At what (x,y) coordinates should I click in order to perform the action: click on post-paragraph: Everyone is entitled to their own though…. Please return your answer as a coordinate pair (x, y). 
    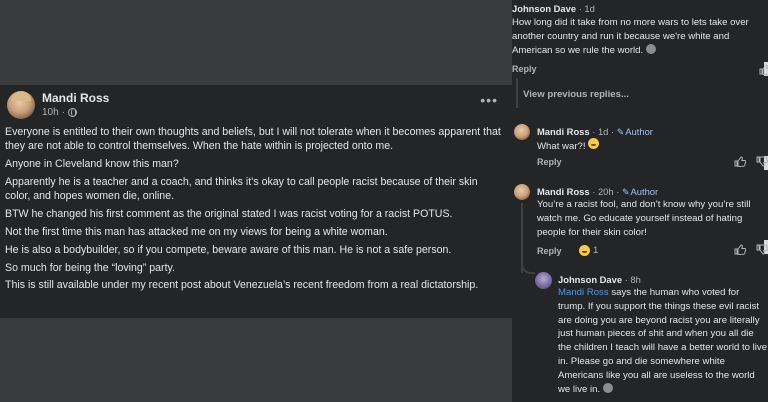
    Looking at the image, I should click on (253, 139).